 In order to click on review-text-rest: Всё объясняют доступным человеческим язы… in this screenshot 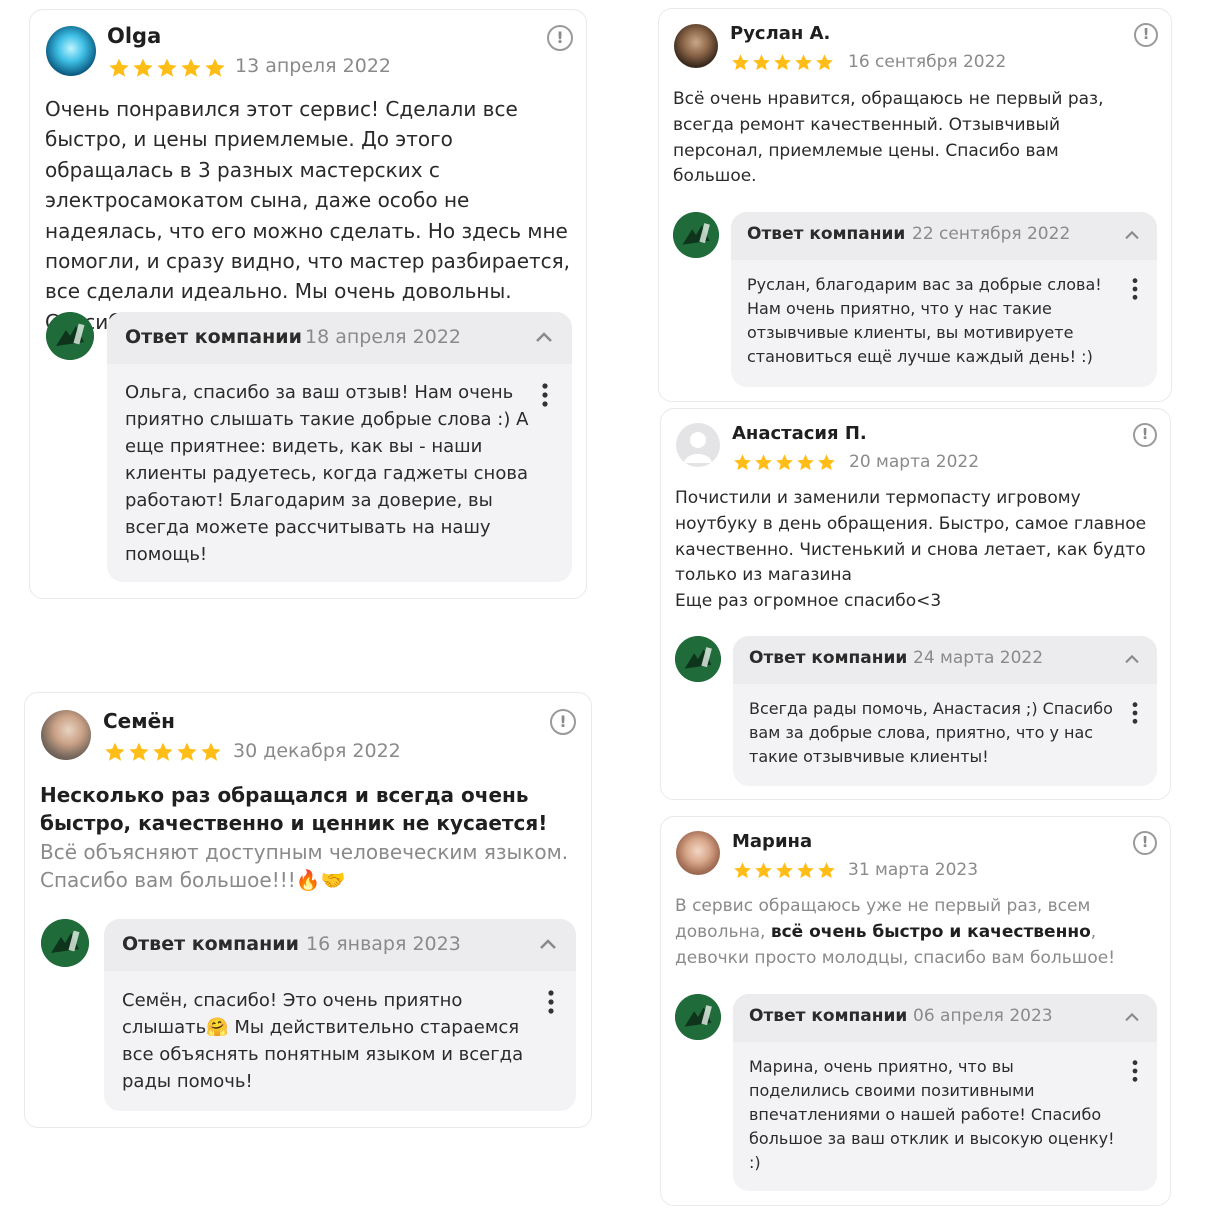, I will do `click(304, 866)`.